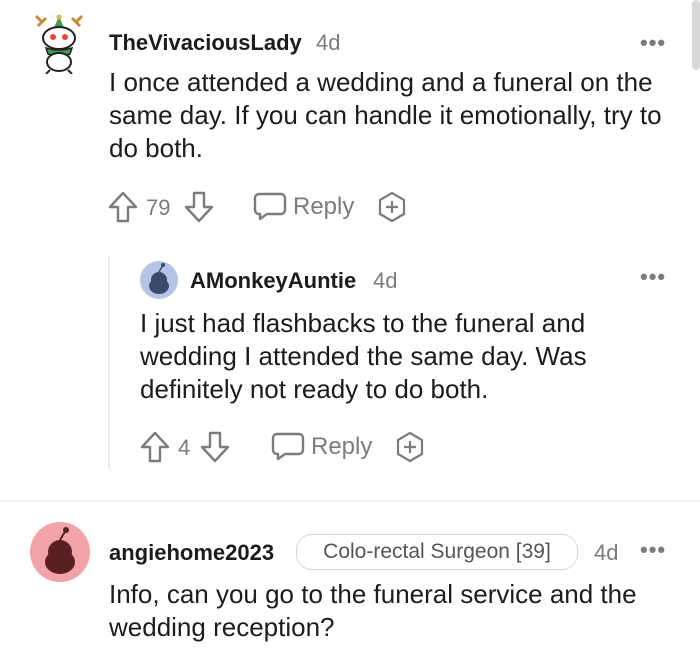 Image resolution: width=700 pixels, height=661 pixels. Describe the element at coordinates (437, 552) in the screenshot. I see `user-flair: Colo-rectal Surgeon [39]` at that location.